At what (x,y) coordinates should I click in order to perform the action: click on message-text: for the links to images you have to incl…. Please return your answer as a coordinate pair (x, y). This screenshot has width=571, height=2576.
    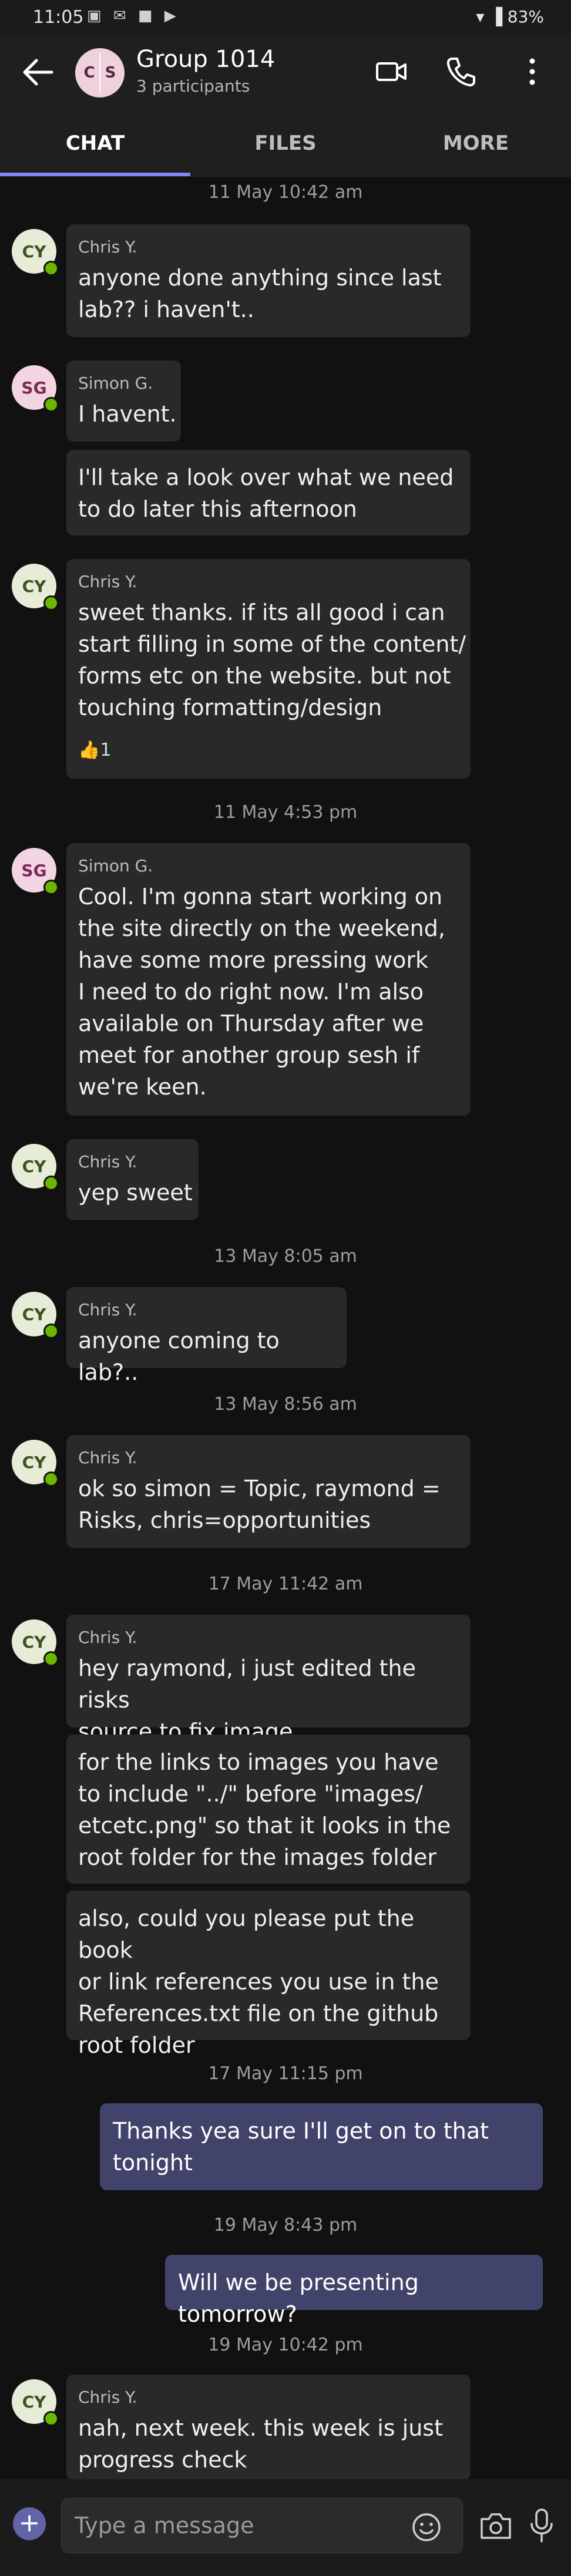
    Looking at the image, I should click on (264, 1809).